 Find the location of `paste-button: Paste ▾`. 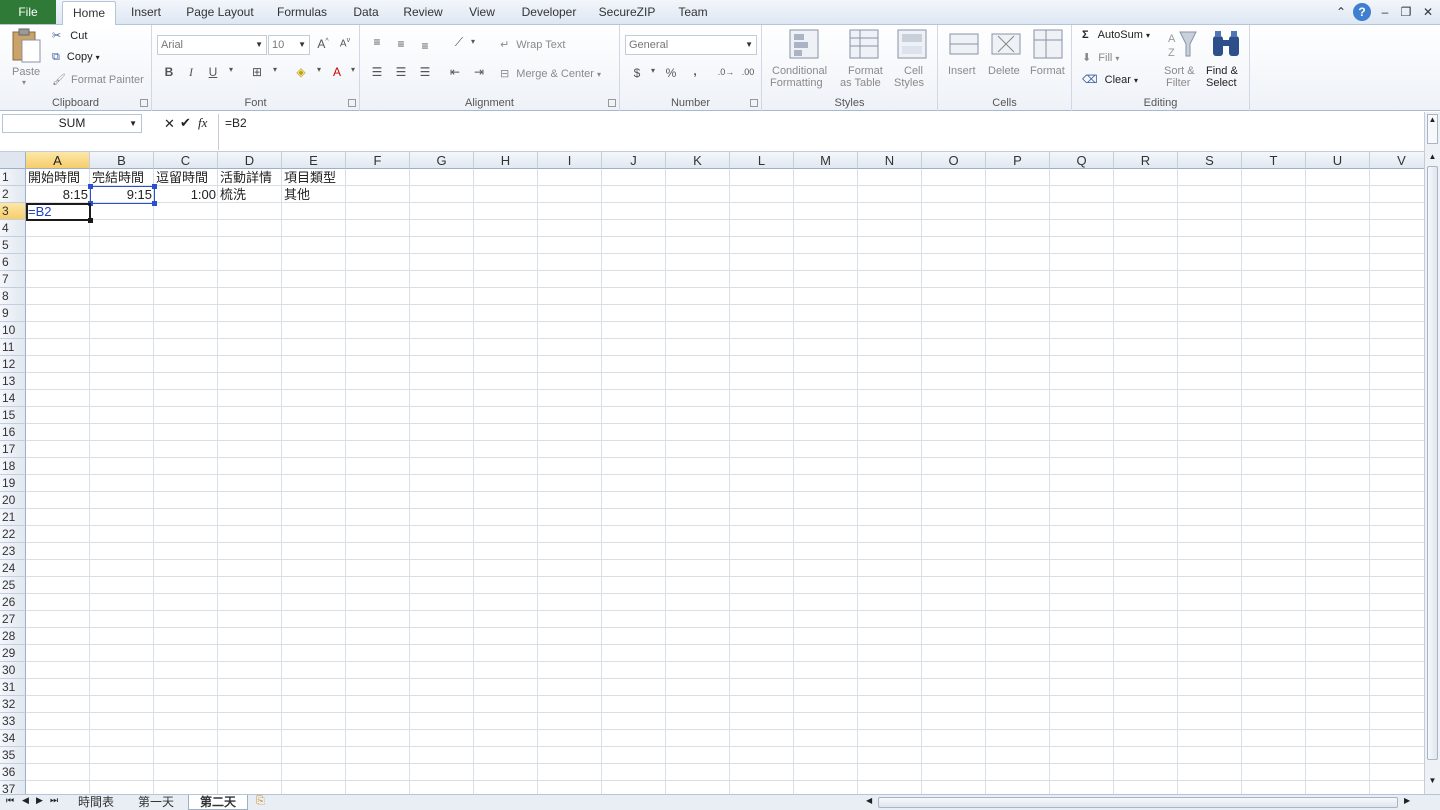

paste-button: Paste ▾ is located at coordinates (25, 58).